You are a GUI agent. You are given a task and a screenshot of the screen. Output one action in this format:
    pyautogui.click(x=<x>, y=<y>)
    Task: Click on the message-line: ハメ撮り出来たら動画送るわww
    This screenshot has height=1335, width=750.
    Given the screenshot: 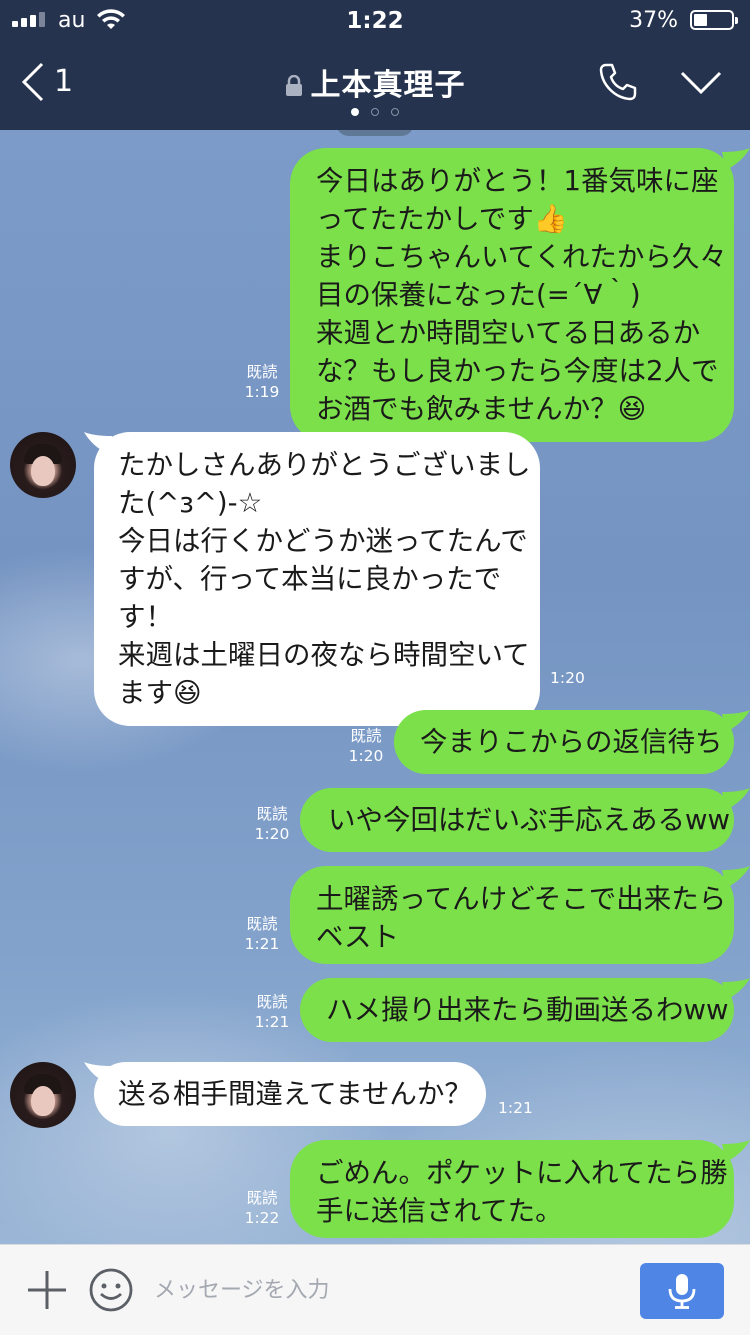 What is the action you would take?
    pyautogui.click(x=527, y=1010)
    